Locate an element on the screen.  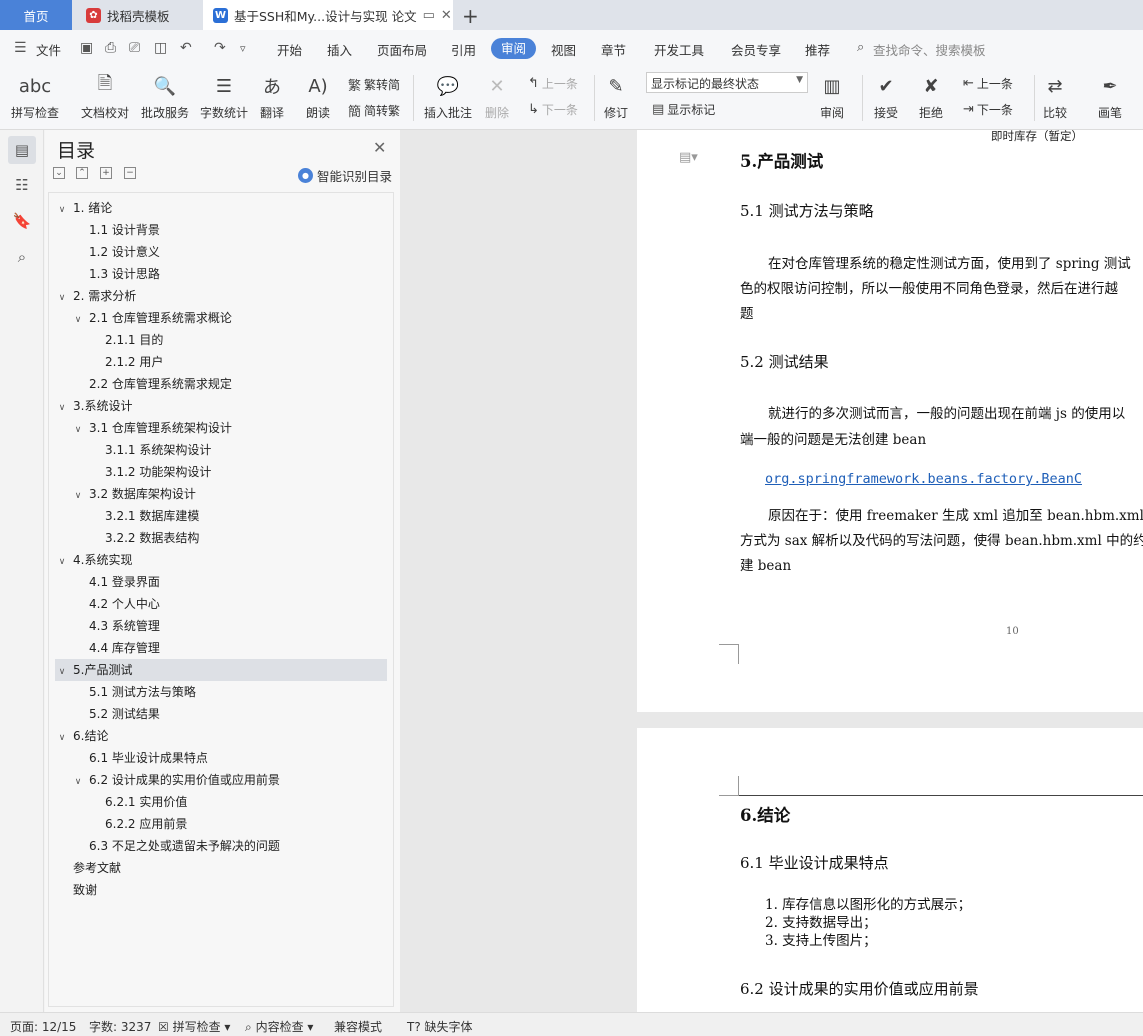
missing-font-button: T? 缺失字体 is located at coordinates (440, 1026).